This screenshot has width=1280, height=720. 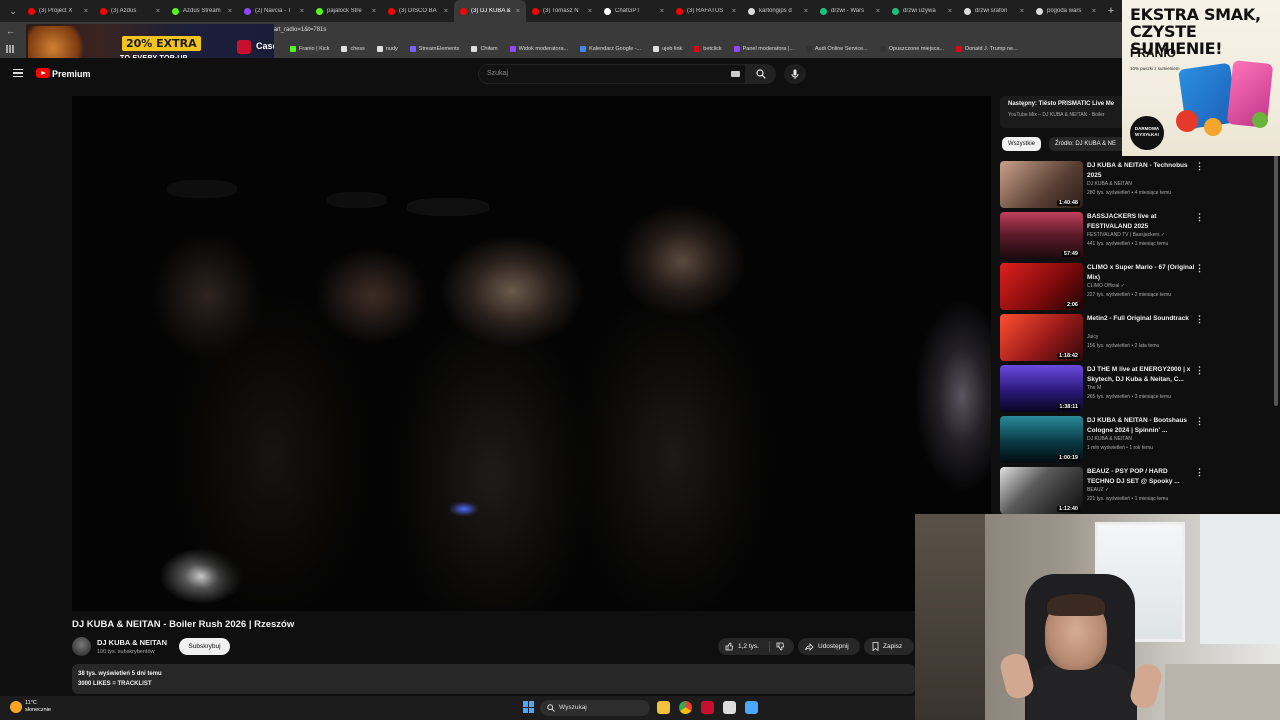 I want to click on browser-tab: drzwi uzywa ×, so click(x=922, y=11).